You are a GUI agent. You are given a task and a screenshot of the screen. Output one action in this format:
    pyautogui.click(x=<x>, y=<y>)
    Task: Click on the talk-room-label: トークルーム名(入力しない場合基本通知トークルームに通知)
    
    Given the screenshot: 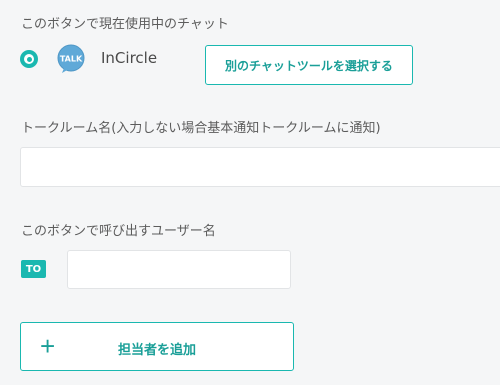 What is the action you would take?
    pyautogui.click(x=201, y=128)
    